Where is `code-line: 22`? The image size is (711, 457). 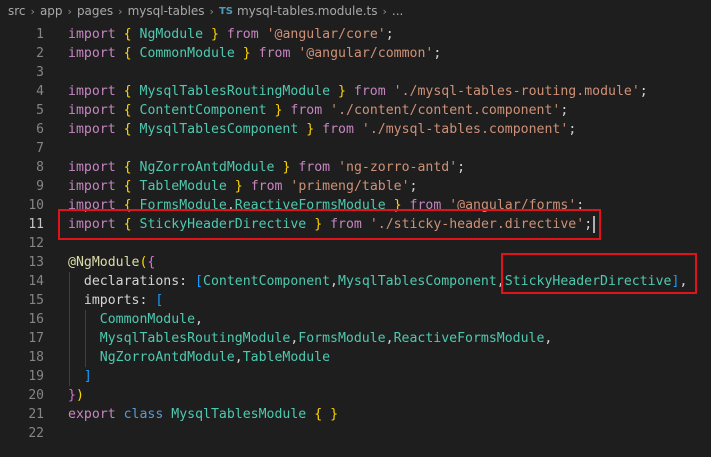
code-line: 22 is located at coordinates (355, 433).